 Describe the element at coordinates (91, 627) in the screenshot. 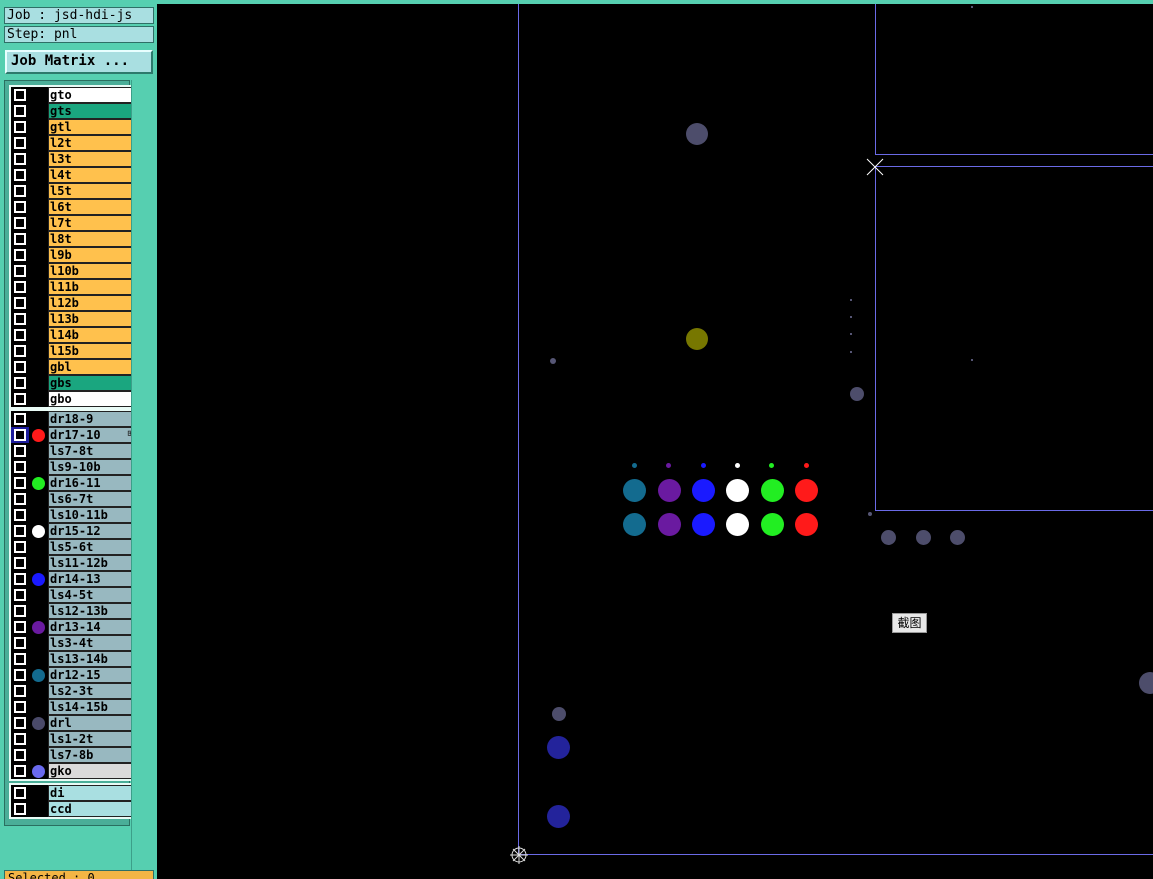

I see `layer-name: dr13-14` at that location.